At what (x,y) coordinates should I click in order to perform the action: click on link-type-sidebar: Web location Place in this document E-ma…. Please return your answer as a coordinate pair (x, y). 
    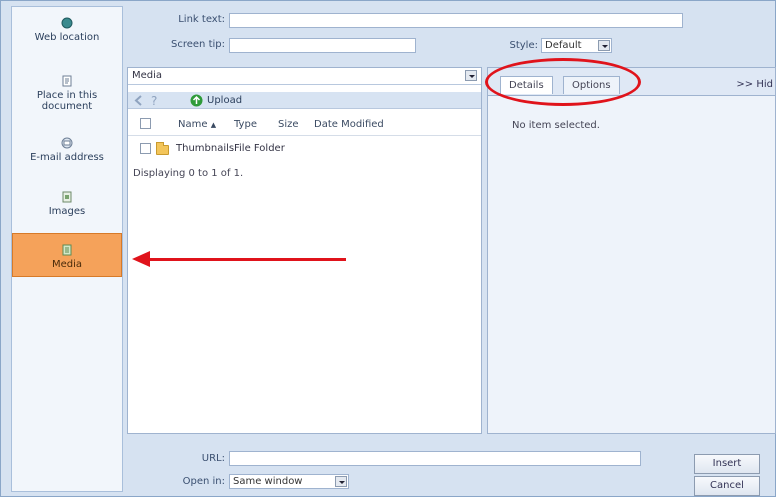
    Looking at the image, I should click on (67, 249).